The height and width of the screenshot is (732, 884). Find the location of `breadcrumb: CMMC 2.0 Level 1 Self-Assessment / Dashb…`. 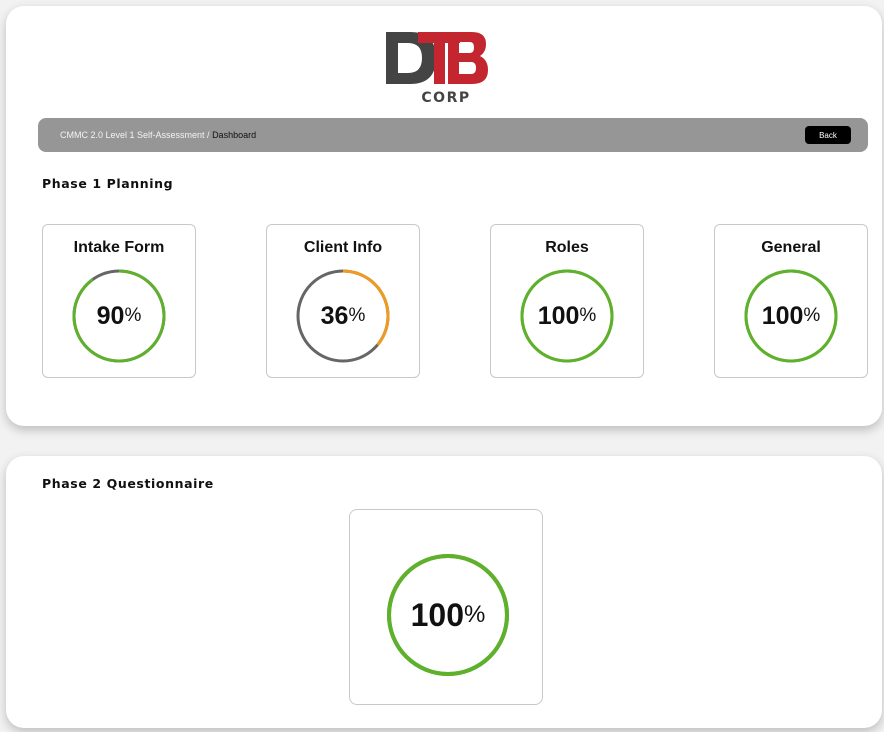

breadcrumb: CMMC 2.0 Level 1 Self-Assessment / Dashb… is located at coordinates (453, 135).